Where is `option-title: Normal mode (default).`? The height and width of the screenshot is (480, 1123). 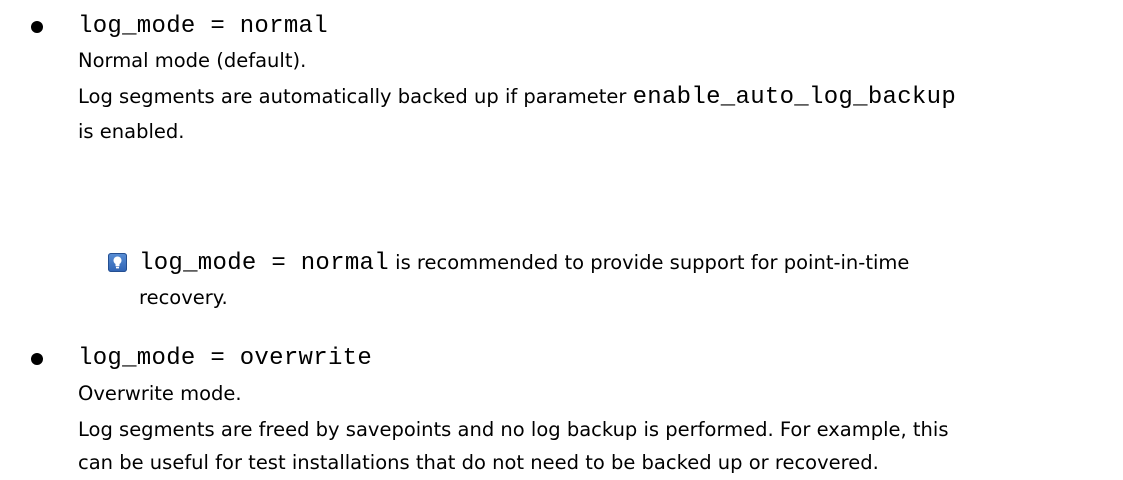
option-title: Normal mode (default). is located at coordinates (192, 60).